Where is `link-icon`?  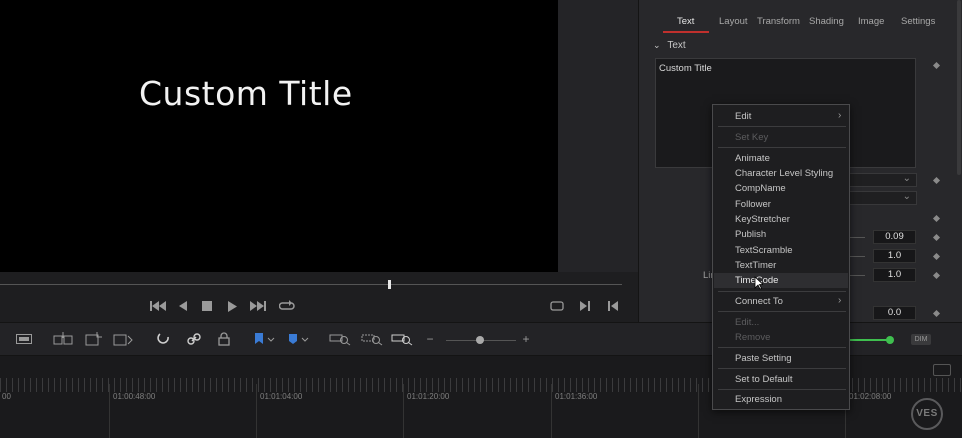
link-icon is located at coordinates (194, 339).